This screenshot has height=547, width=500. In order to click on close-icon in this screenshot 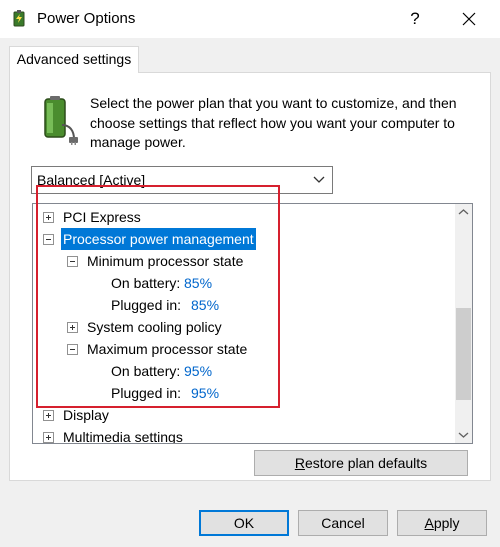, I will do `click(469, 19)`.